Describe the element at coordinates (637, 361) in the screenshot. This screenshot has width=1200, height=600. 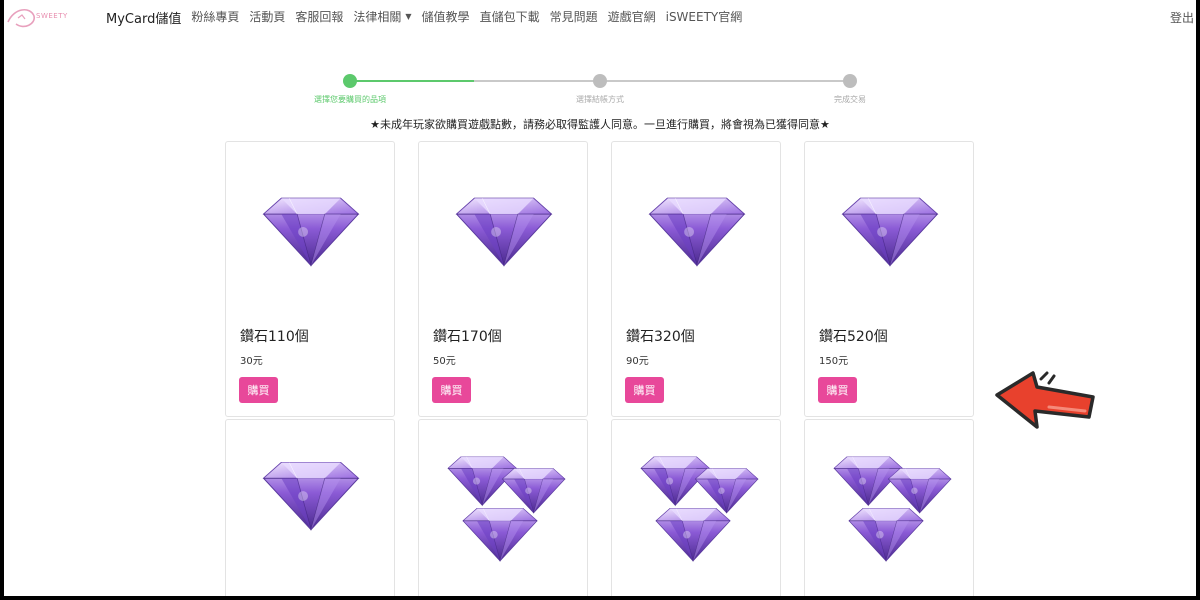
I see `product-price: 90元` at that location.